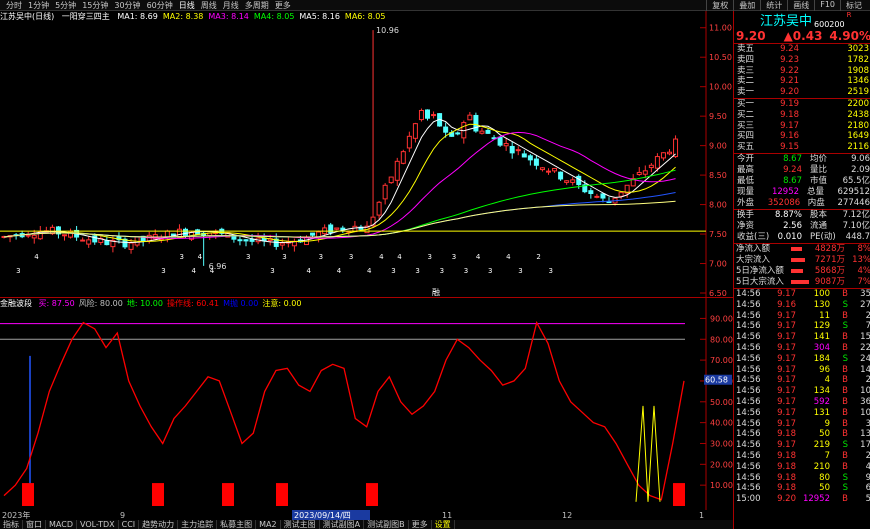 Image resolution: width=870 pixels, height=529 pixels. Describe the element at coordinates (209, 5) in the screenshot. I see `period-tab-7: 周线` at that location.